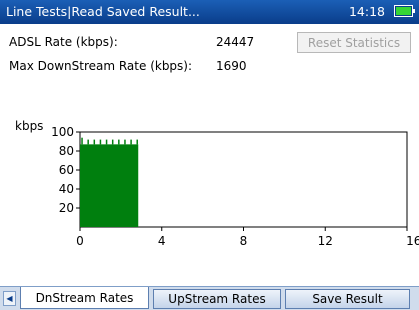  I want to click on rate-fill-area, so click(109, 185).